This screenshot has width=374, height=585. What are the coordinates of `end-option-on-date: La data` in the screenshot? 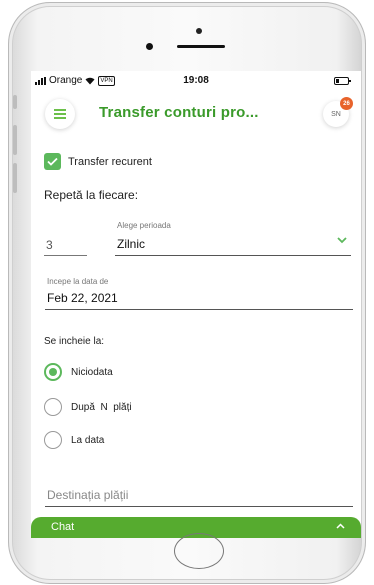 It's located at (74, 440).